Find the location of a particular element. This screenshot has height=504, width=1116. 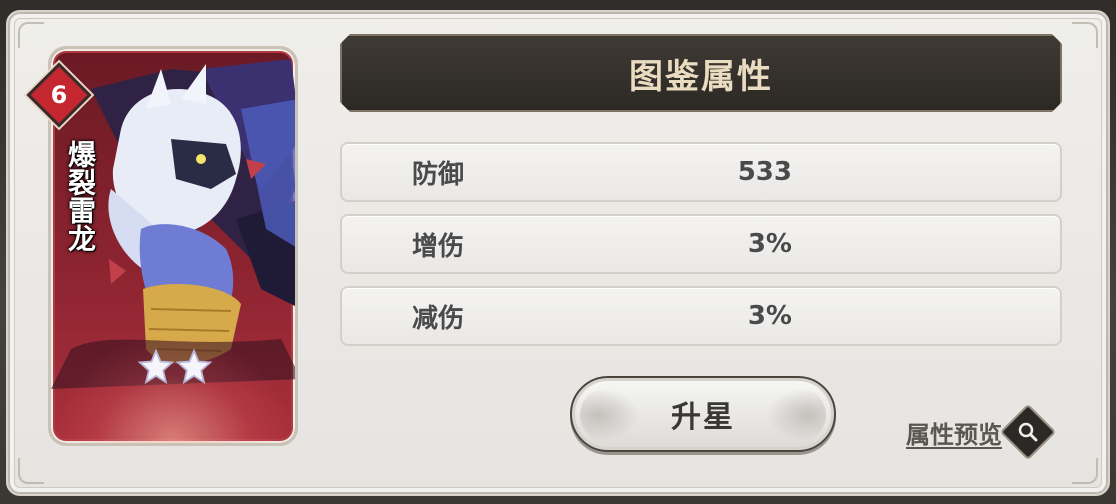

stat-label: 防御 is located at coordinates (438, 174).